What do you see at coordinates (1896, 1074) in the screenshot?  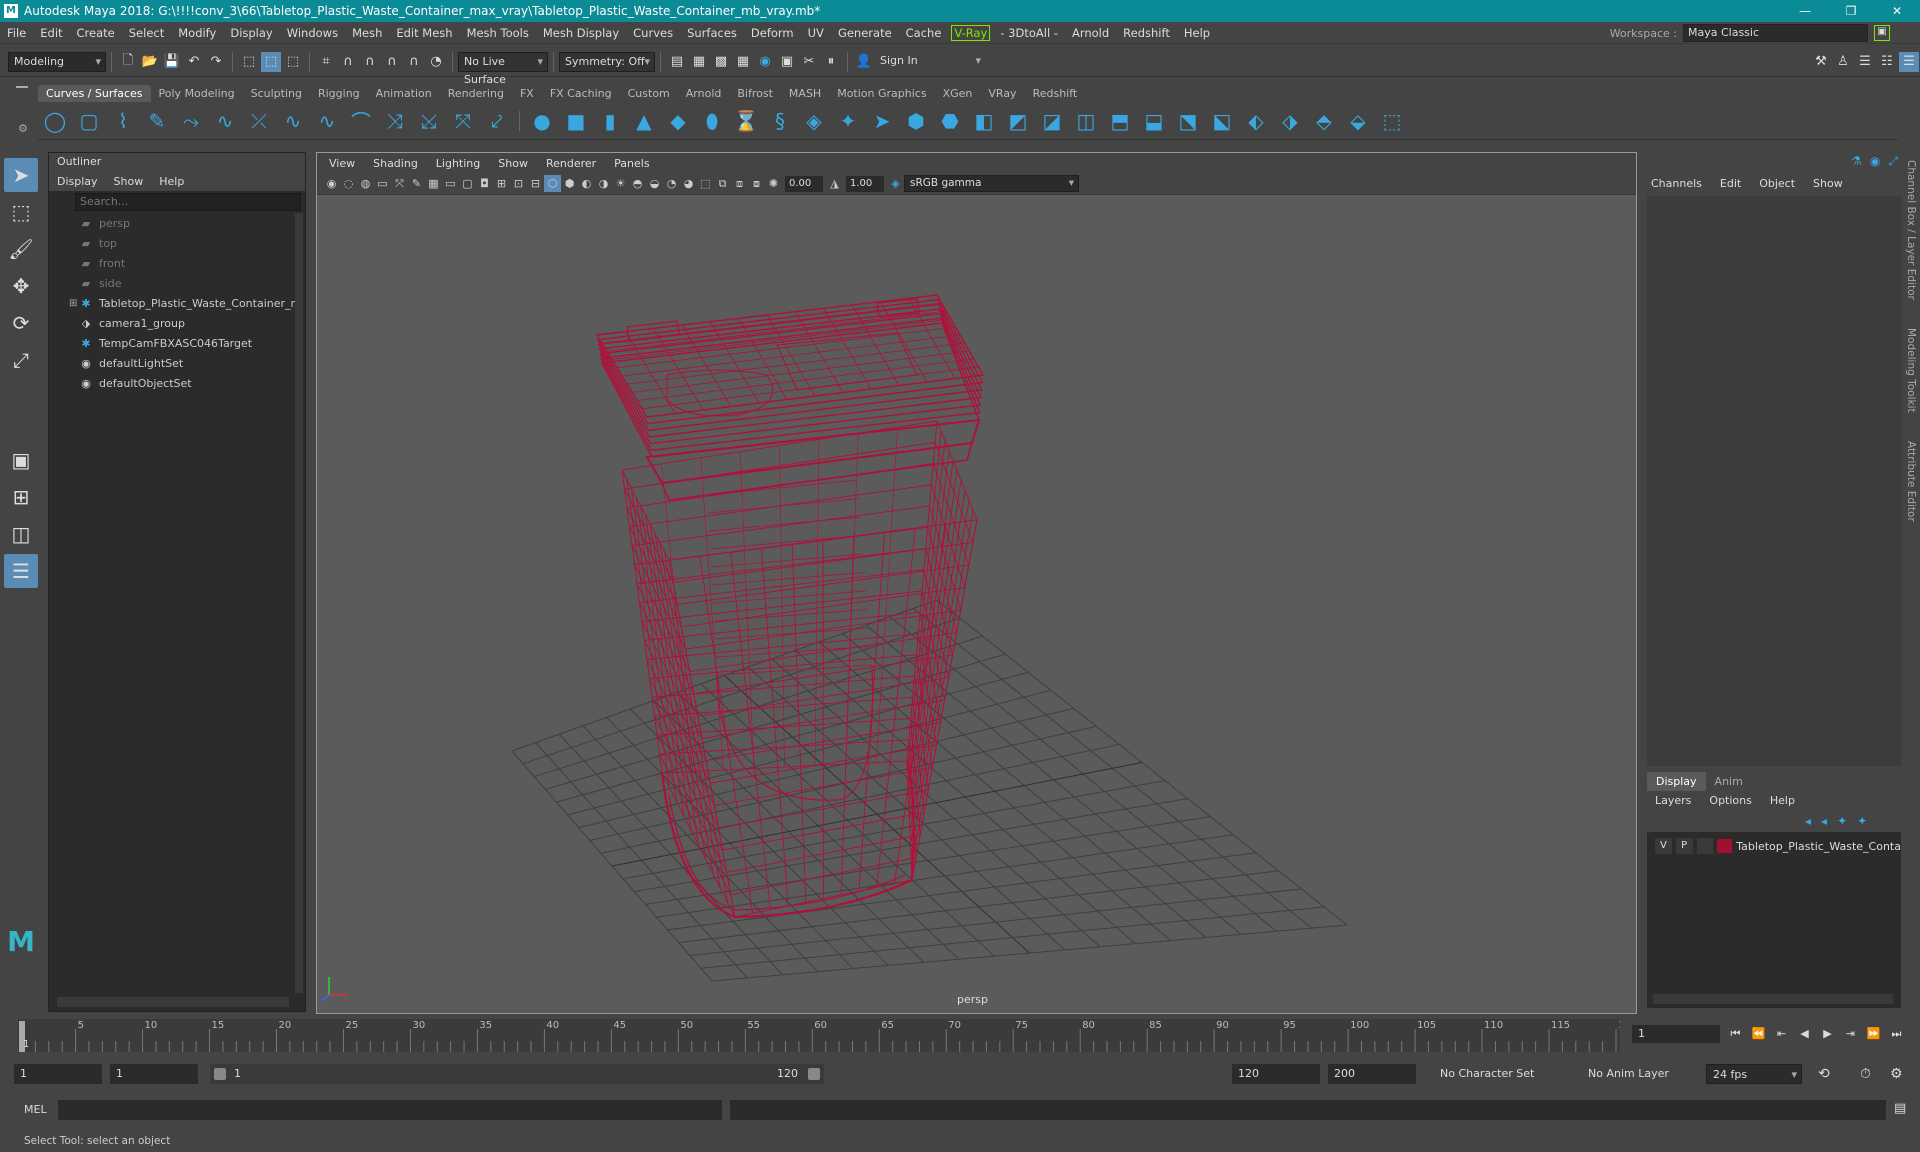 I see `anim-preferences-icon: ⚙` at bounding box center [1896, 1074].